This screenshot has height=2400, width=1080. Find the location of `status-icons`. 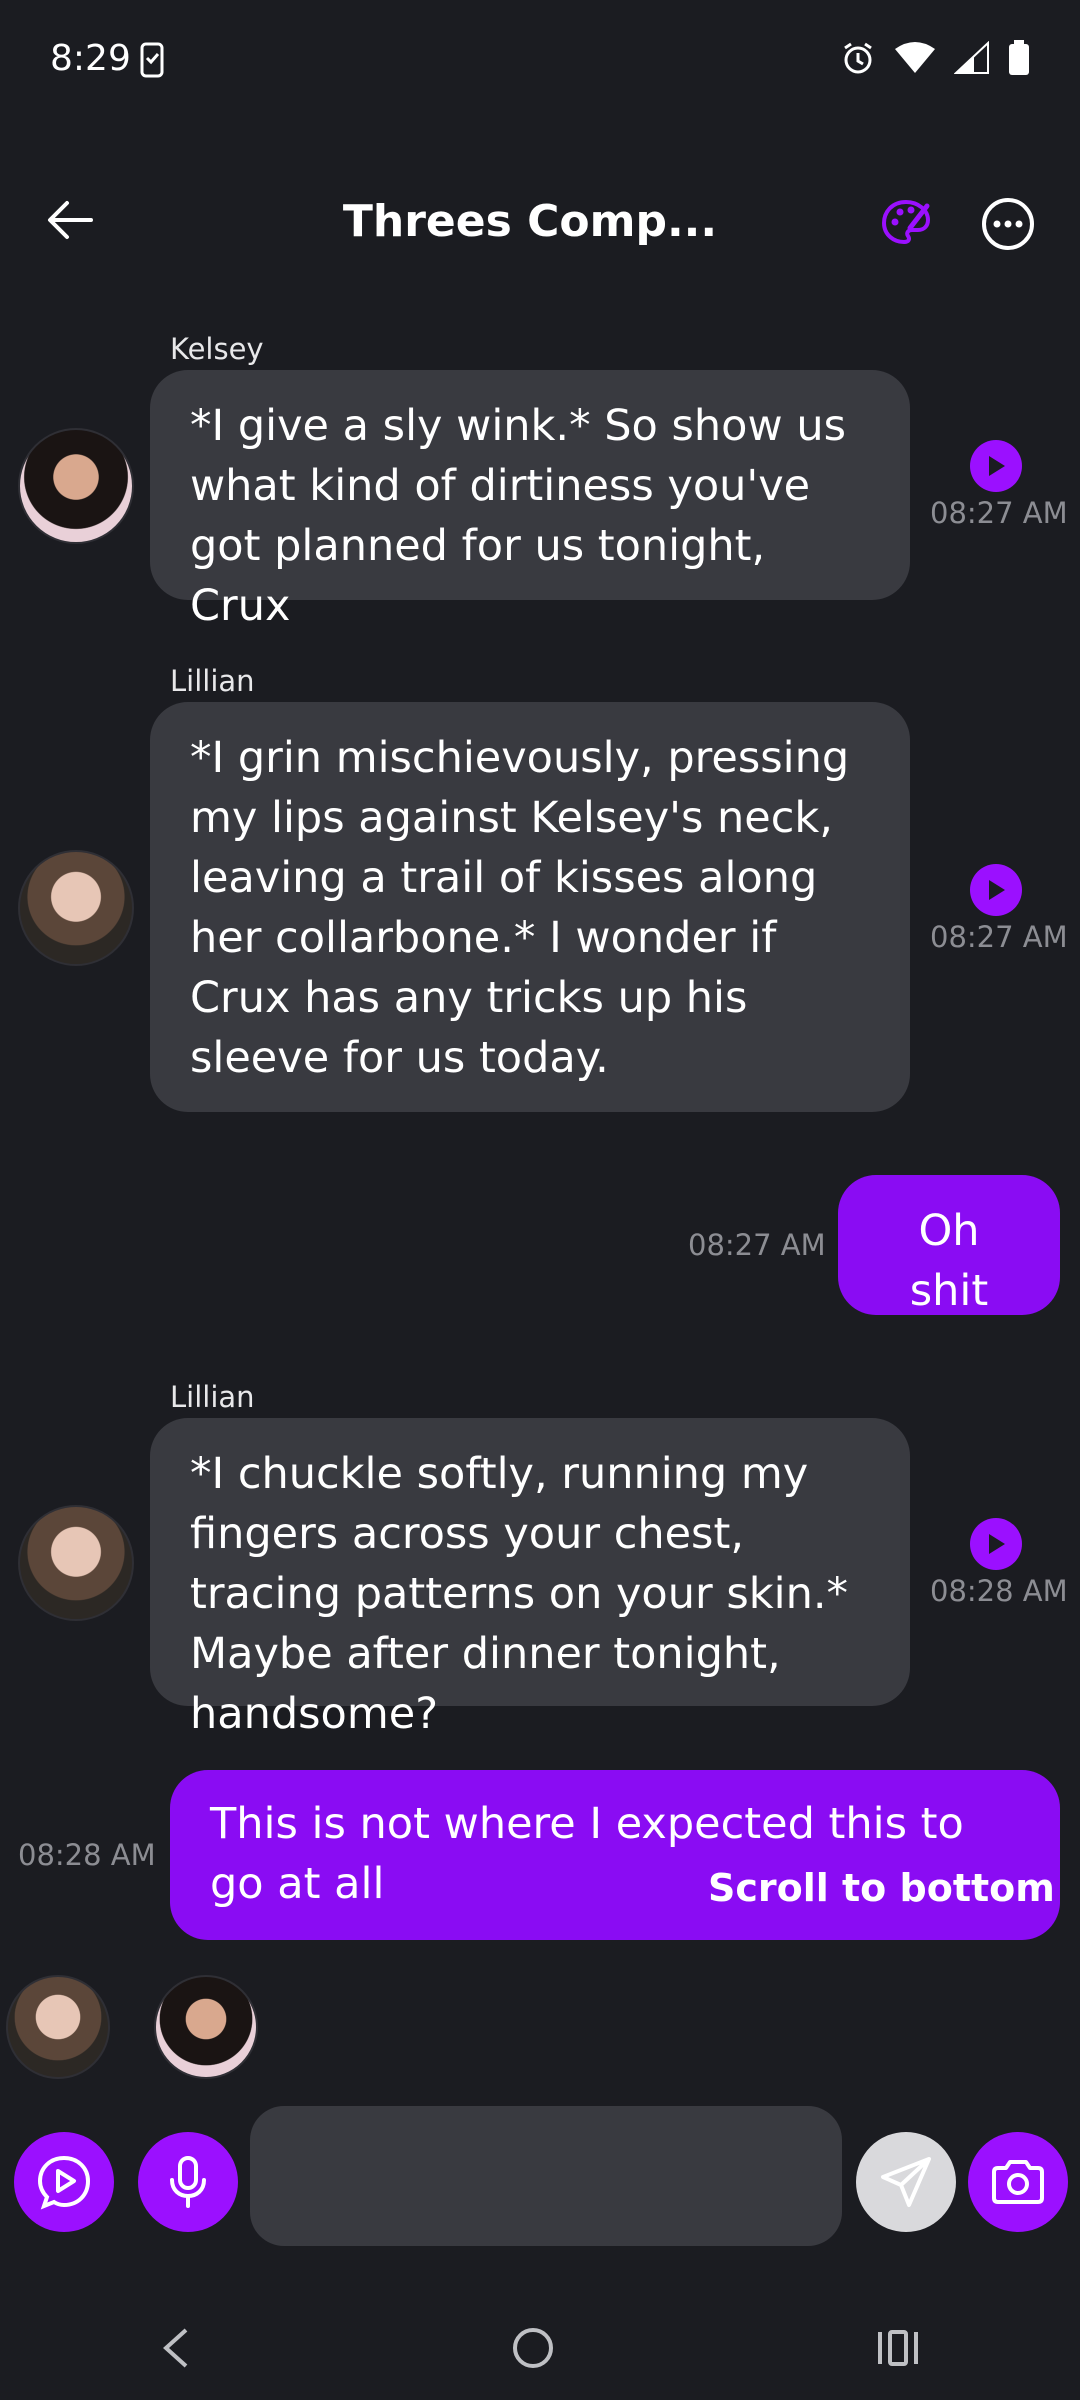

status-icons is located at coordinates (935, 58).